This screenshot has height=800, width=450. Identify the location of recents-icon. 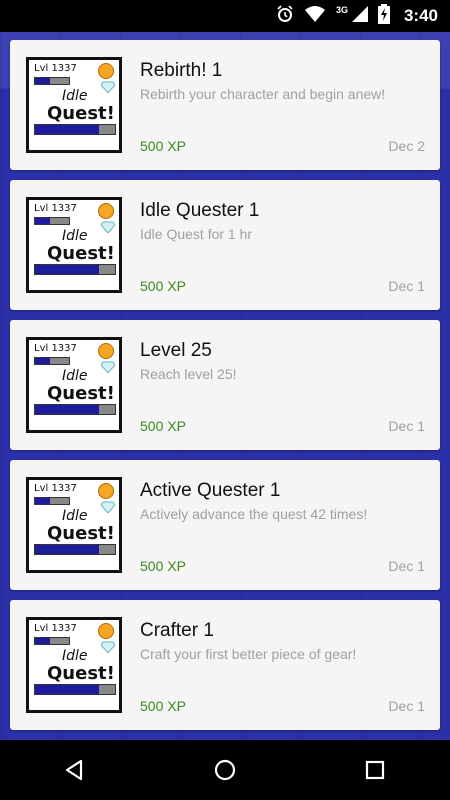
(375, 770).